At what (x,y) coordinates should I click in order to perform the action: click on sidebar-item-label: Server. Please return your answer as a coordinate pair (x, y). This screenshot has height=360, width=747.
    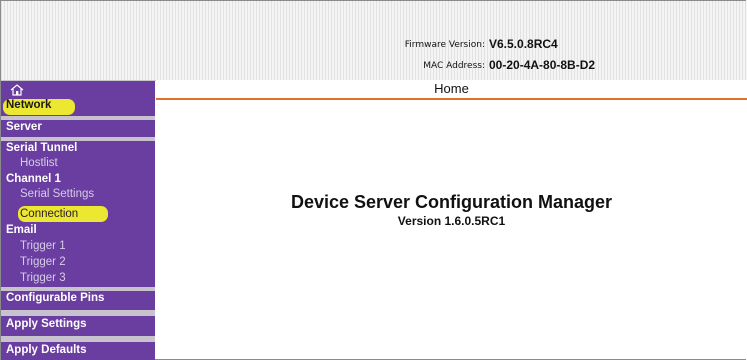
    Looking at the image, I should click on (24, 127).